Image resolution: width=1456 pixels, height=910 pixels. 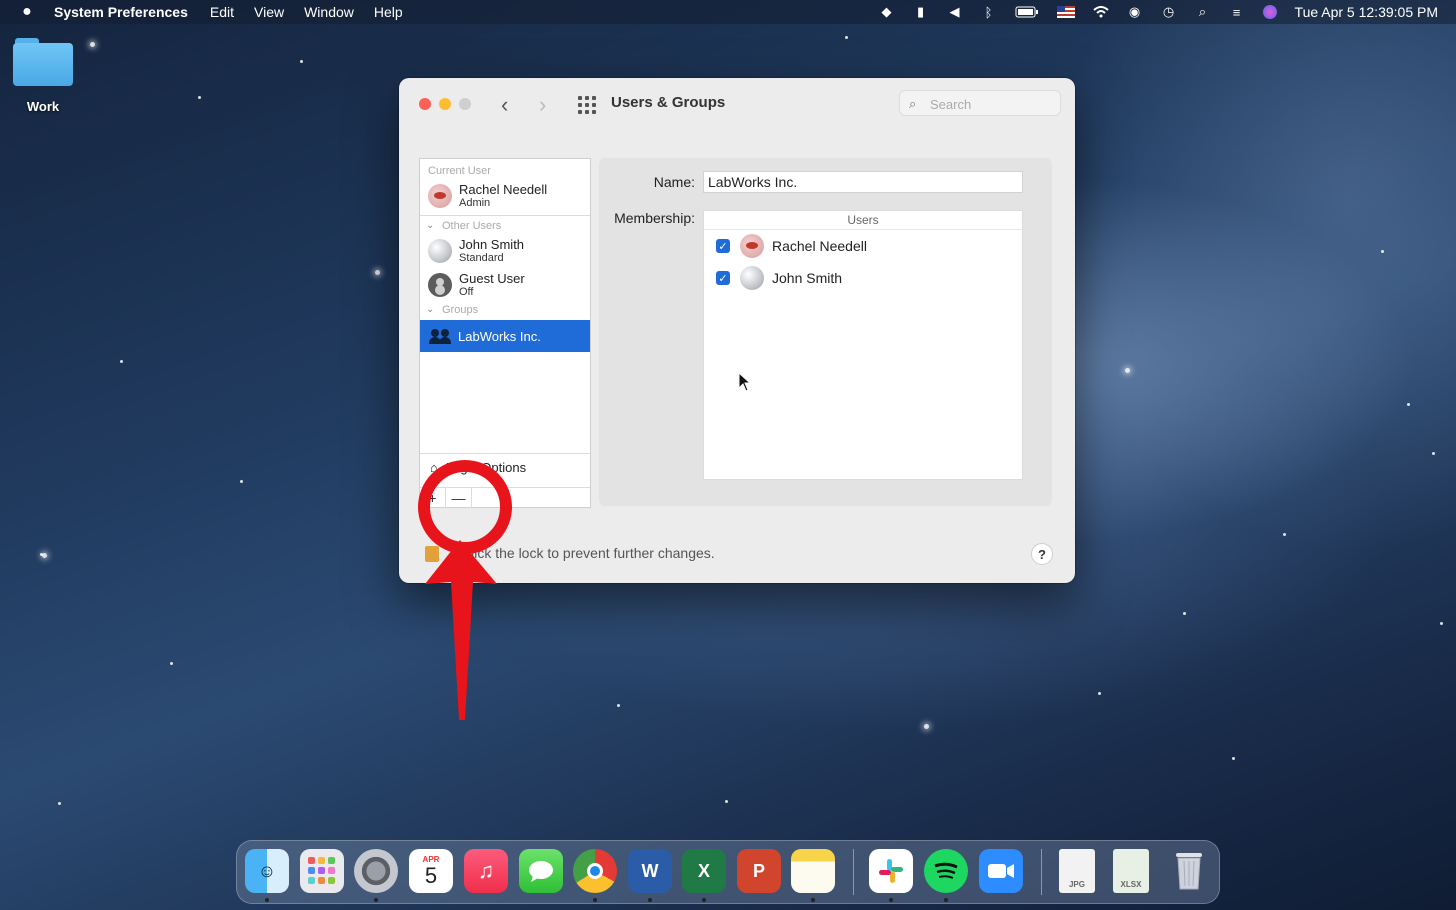 What do you see at coordinates (486, 871) in the screenshot?
I see `music-icon: ♫` at bounding box center [486, 871].